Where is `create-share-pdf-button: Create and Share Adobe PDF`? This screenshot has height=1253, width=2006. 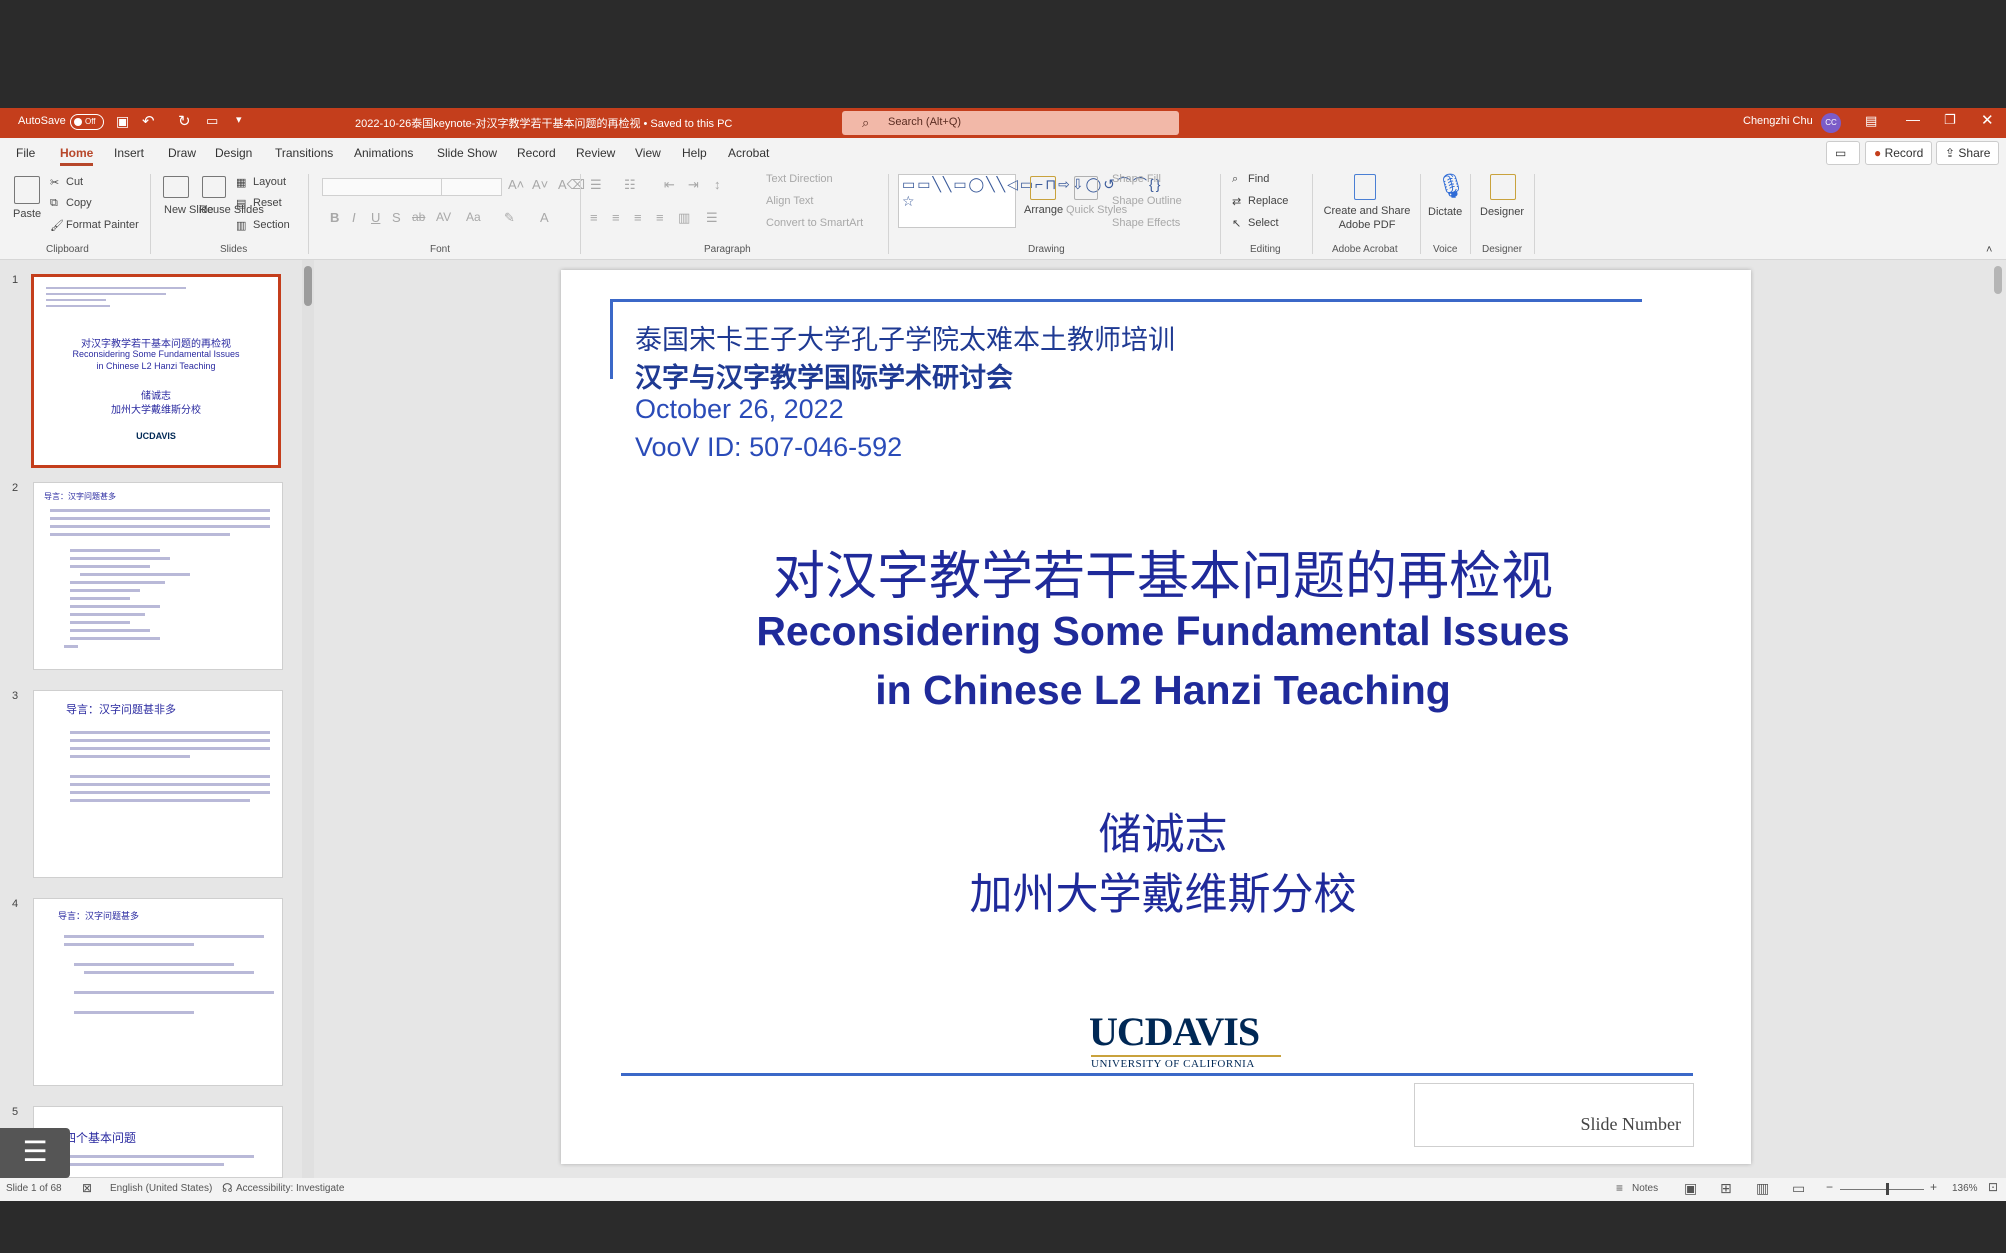
create-share-pdf-button: Create and Share Adobe PDF is located at coordinates (1367, 218).